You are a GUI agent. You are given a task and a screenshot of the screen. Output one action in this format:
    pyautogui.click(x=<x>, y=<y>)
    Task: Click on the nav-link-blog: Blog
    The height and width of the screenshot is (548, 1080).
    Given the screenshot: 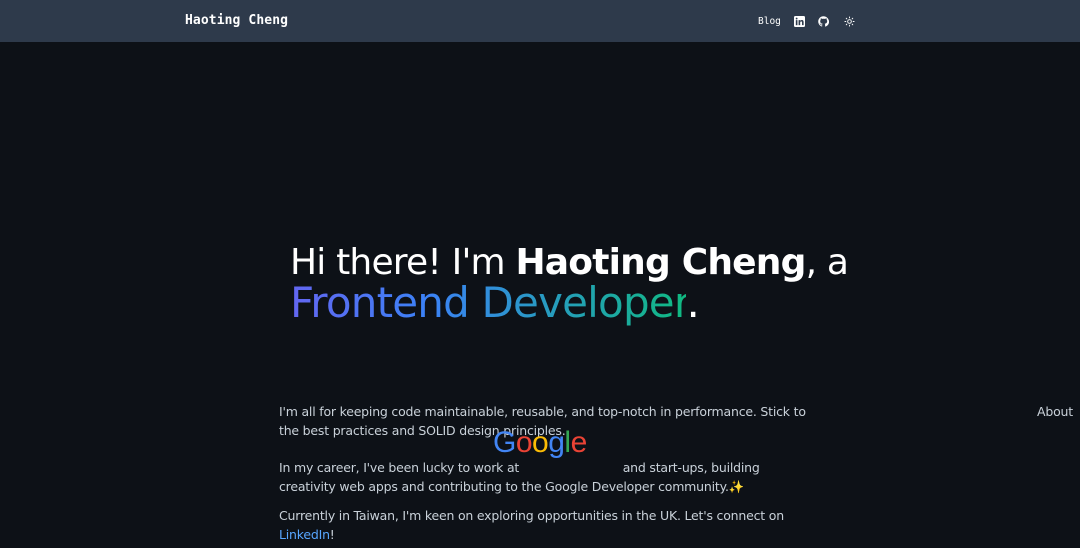 What is the action you would take?
    pyautogui.click(x=769, y=21)
    